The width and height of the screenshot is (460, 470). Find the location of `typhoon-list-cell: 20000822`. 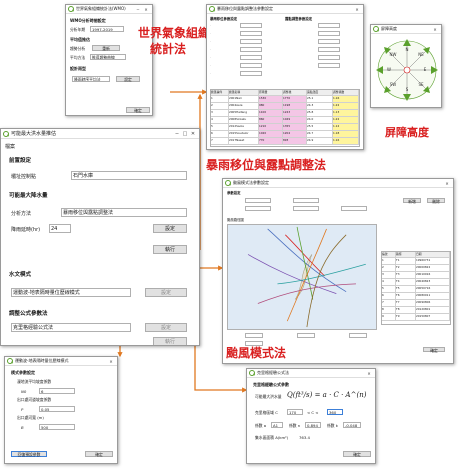

typhoon-list-cell: 20000822 is located at coordinates (433, 268).